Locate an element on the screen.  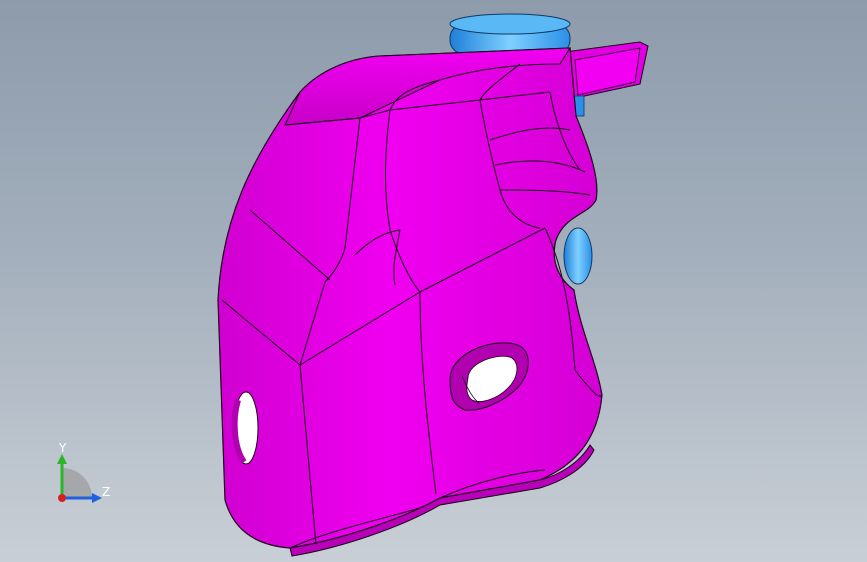
y-axis-label: Y is located at coordinates (63, 448).